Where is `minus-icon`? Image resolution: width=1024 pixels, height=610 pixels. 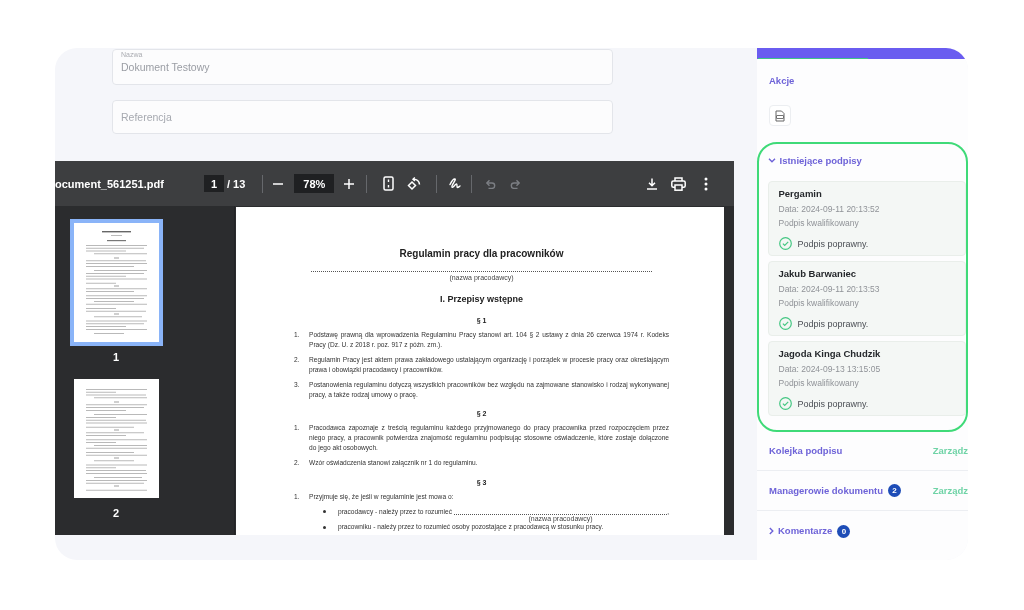
minus-icon is located at coordinates (278, 183).